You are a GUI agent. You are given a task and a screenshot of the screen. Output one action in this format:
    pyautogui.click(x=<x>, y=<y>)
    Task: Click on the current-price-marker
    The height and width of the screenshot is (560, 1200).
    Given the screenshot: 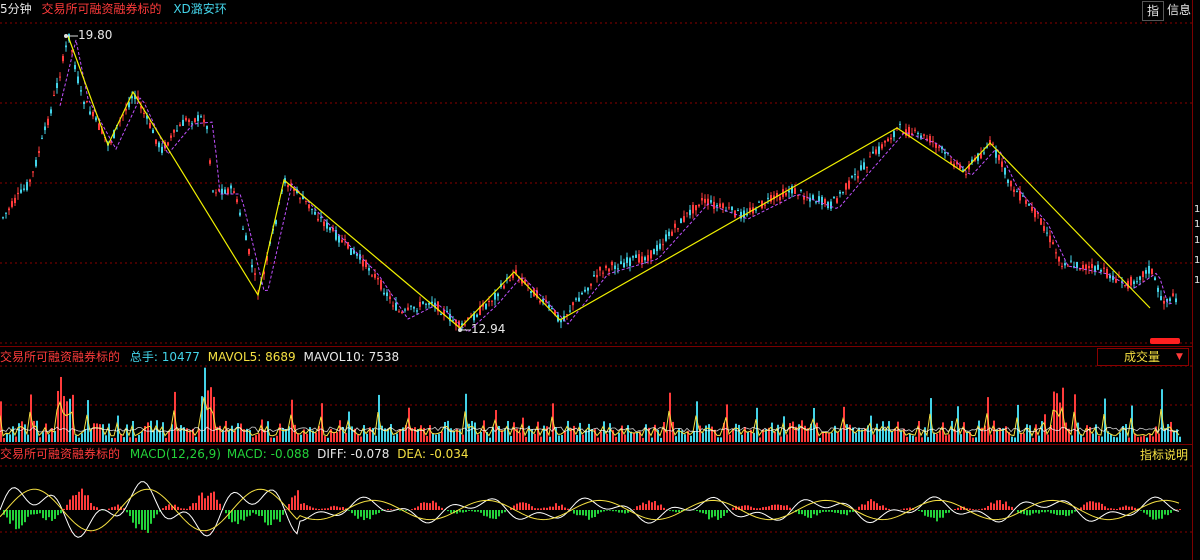 What is the action you would take?
    pyautogui.click(x=1165, y=341)
    